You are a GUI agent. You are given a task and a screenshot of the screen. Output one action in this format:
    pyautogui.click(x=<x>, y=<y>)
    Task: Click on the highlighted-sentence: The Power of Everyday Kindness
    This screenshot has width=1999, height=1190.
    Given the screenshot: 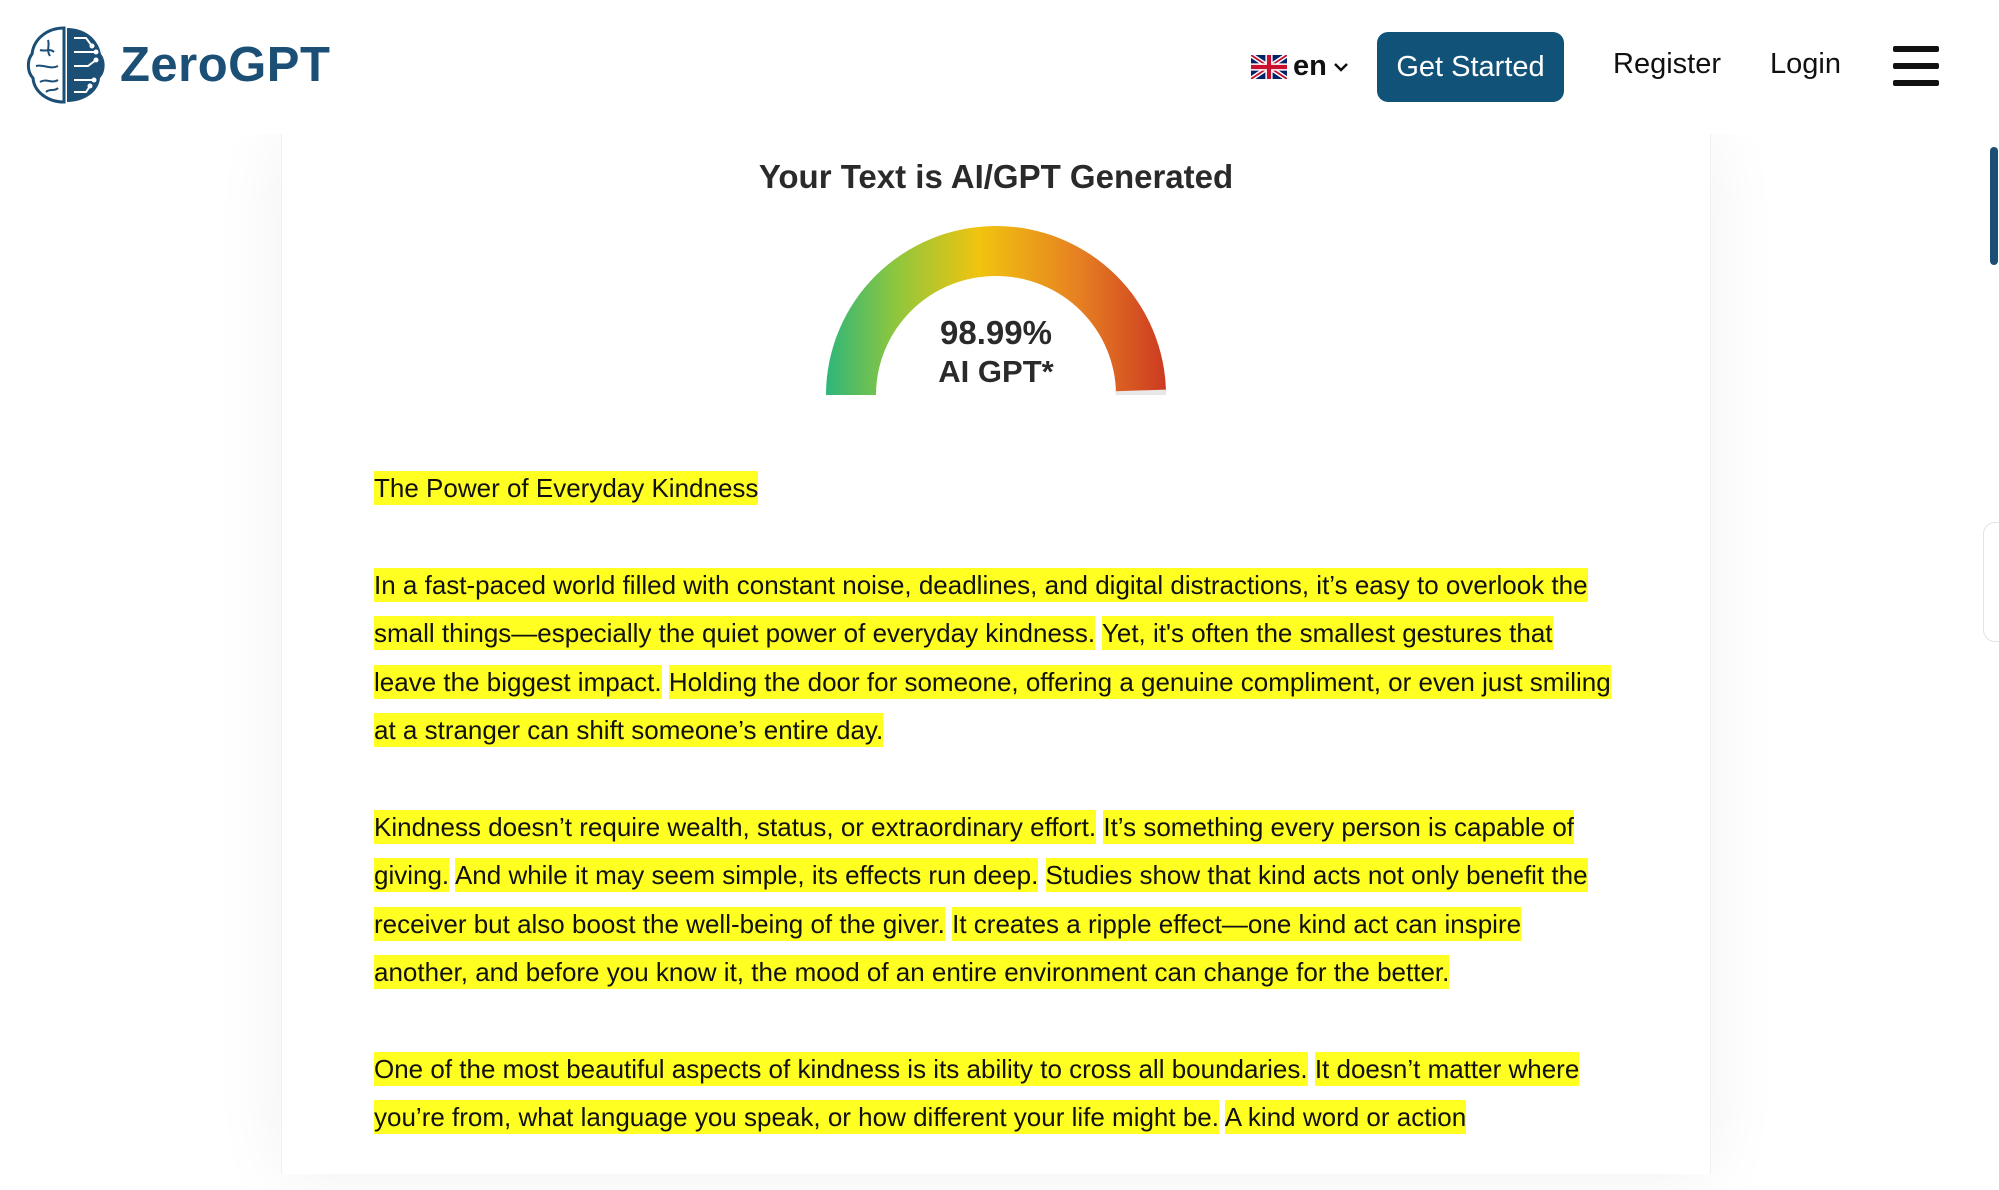 What is the action you would take?
    pyautogui.click(x=566, y=488)
    